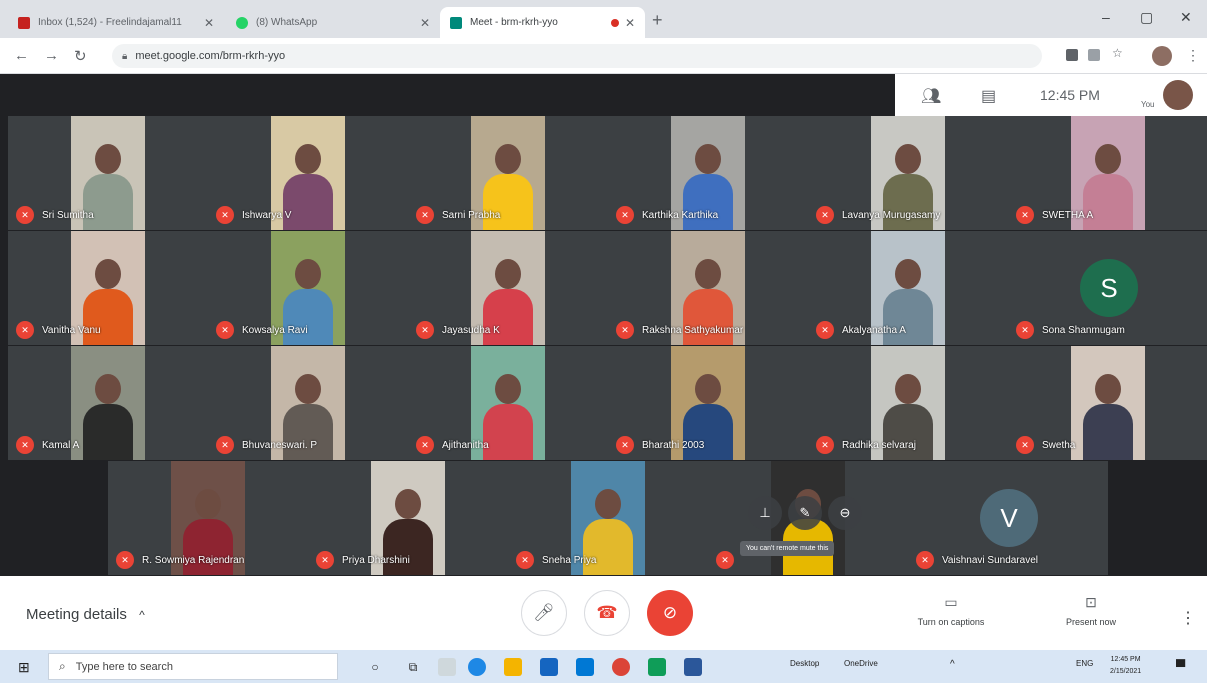 Image resolution: width=1207 pixels, height=683 pixels. What do you see at coordinates (308, 288) in the screenshot?
I see `participant-tile: ✕ Kowsalya Ravi` at bounding box center [308, 288].